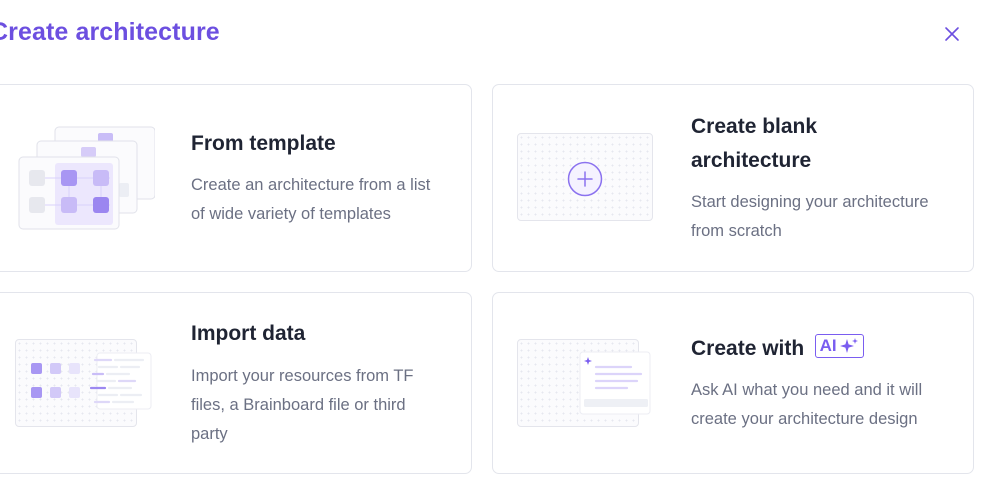 Image resolution: width=1000 pixels, height=500 pixels. What do you see at coordinates (748, 348) in the screenshot?
I see `option-title: Create with` at bounding box center [748, 348].